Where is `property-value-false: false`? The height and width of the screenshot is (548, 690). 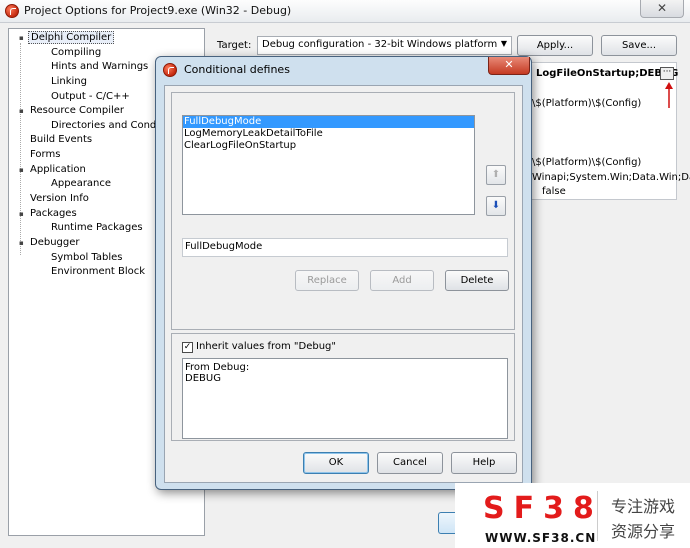 property-value-false: false is located at coordinates (554, 191).